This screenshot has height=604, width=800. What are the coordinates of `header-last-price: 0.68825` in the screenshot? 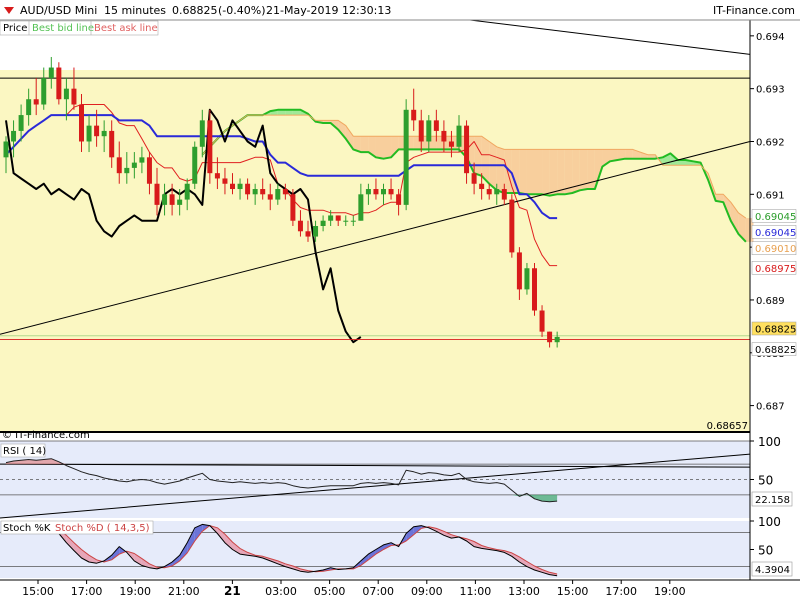 It's located at (195, 10).